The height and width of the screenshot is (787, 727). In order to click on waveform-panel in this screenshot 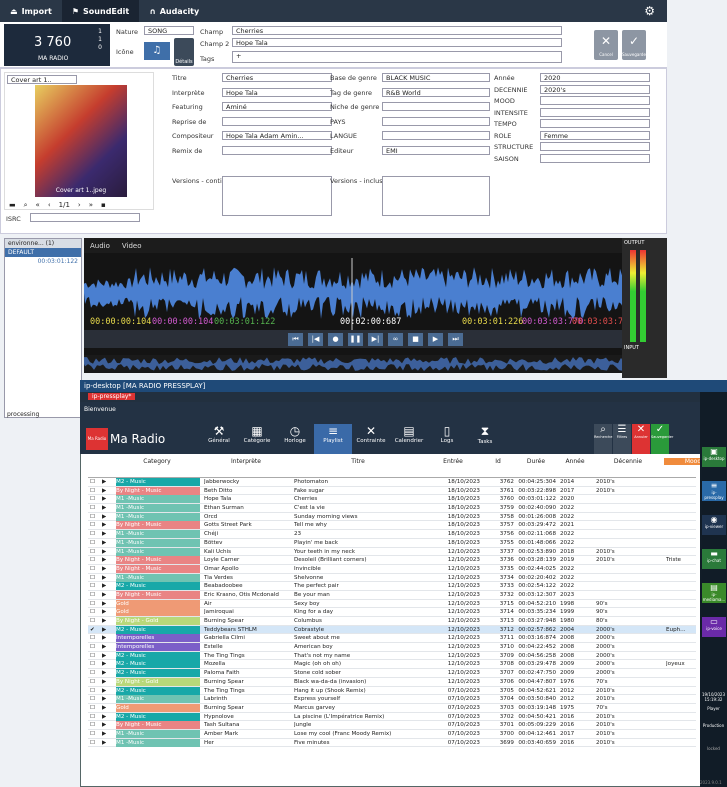, I will do `click(375, 305)`.